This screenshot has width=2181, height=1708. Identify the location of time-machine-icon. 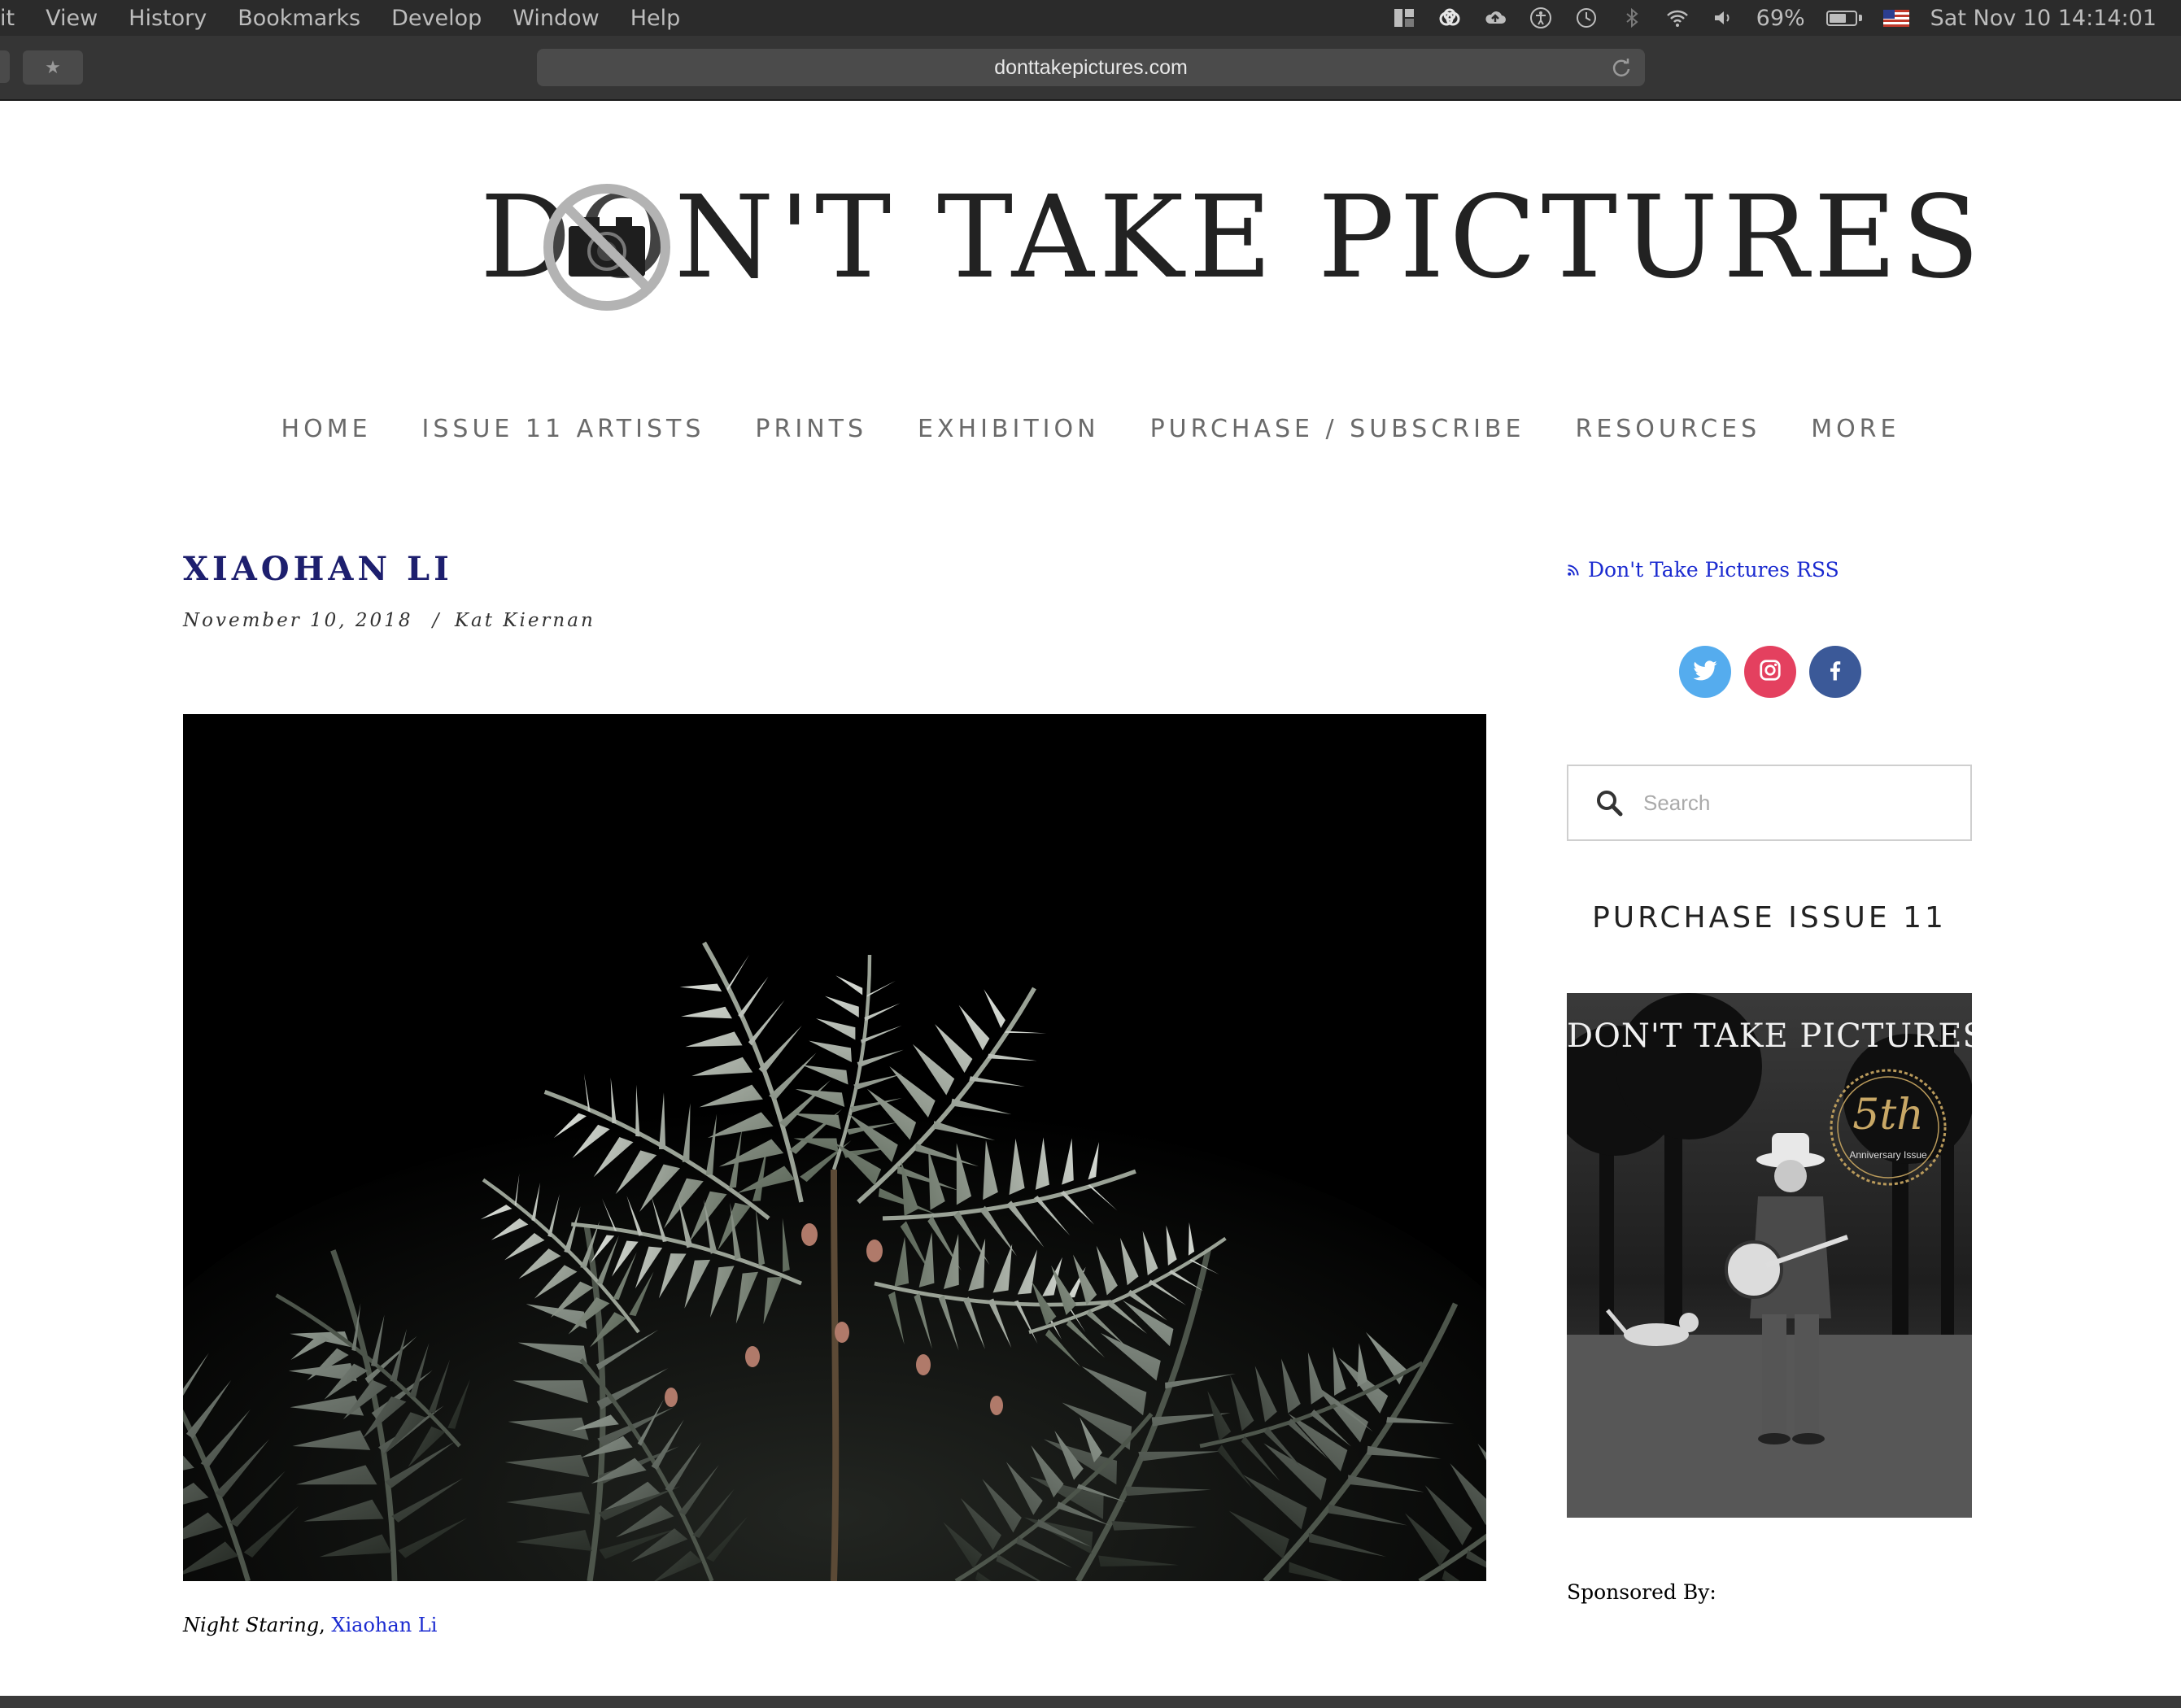
(1586, 18).